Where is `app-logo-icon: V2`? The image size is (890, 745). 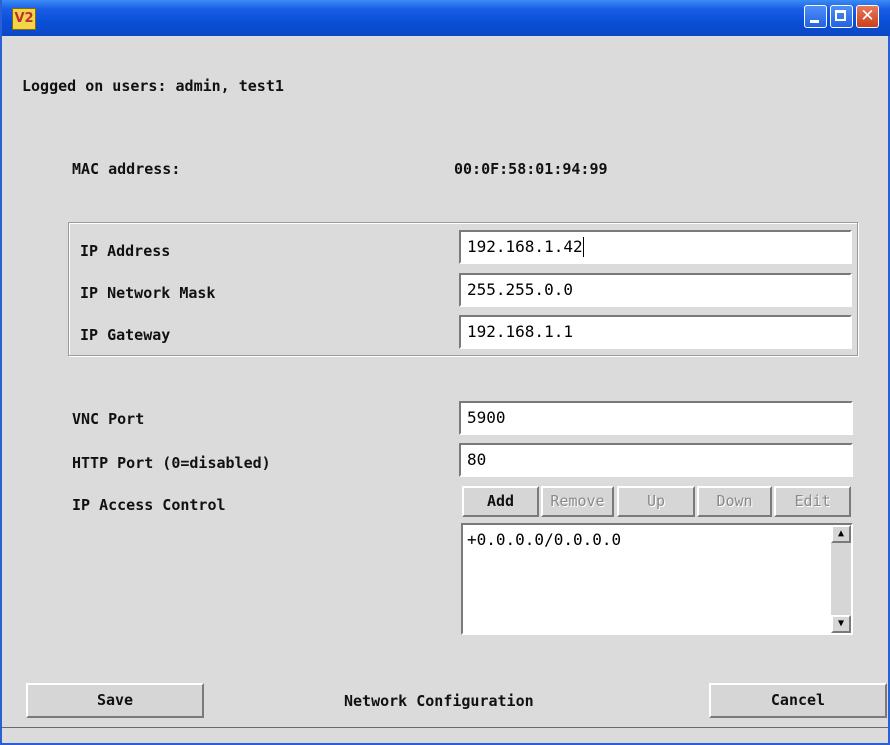
app-logo-icon: V2 is located at coordinates (24, 19).